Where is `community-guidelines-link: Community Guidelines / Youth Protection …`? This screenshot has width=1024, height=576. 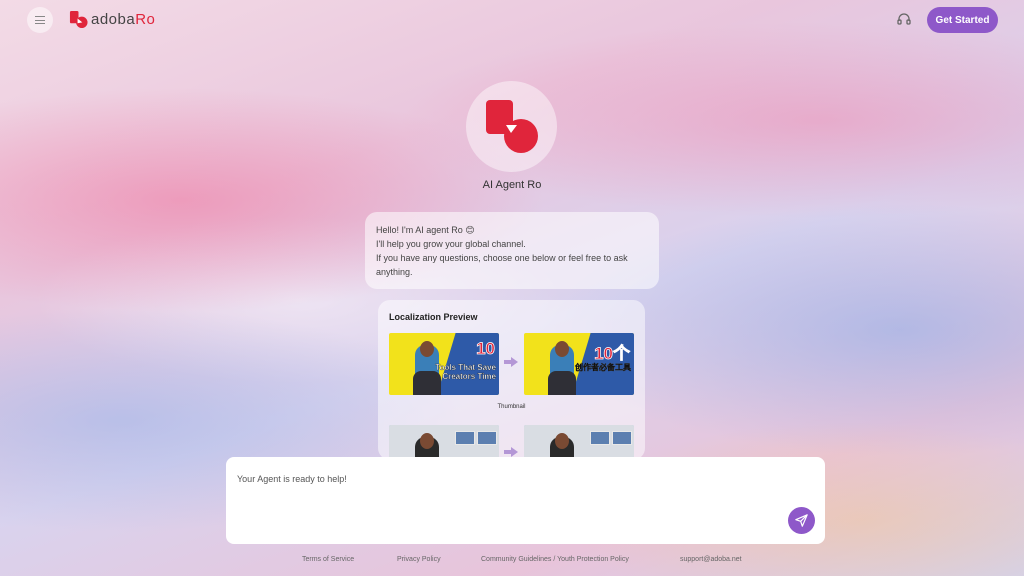 community-guidelines-link: Community Guidelines / Youth Protection … is located at coordinates (555, 559).